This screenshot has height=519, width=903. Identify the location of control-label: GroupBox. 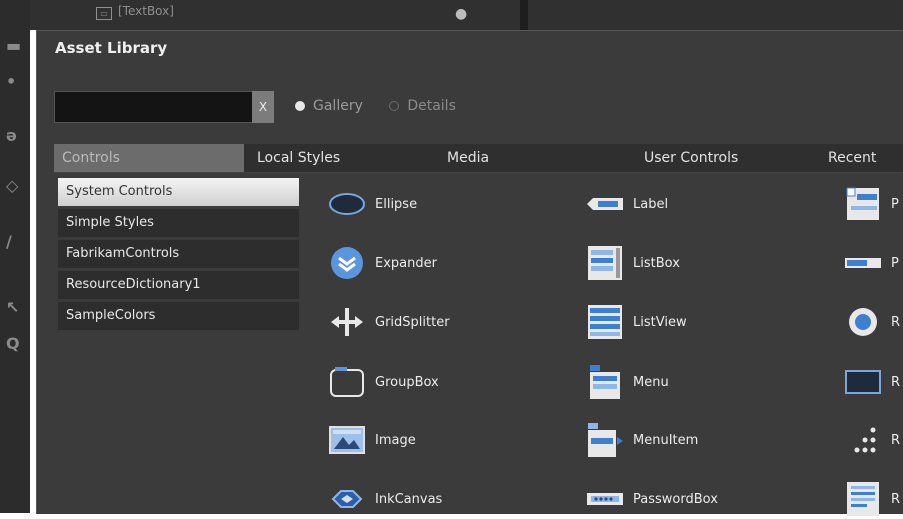
(407, 382).